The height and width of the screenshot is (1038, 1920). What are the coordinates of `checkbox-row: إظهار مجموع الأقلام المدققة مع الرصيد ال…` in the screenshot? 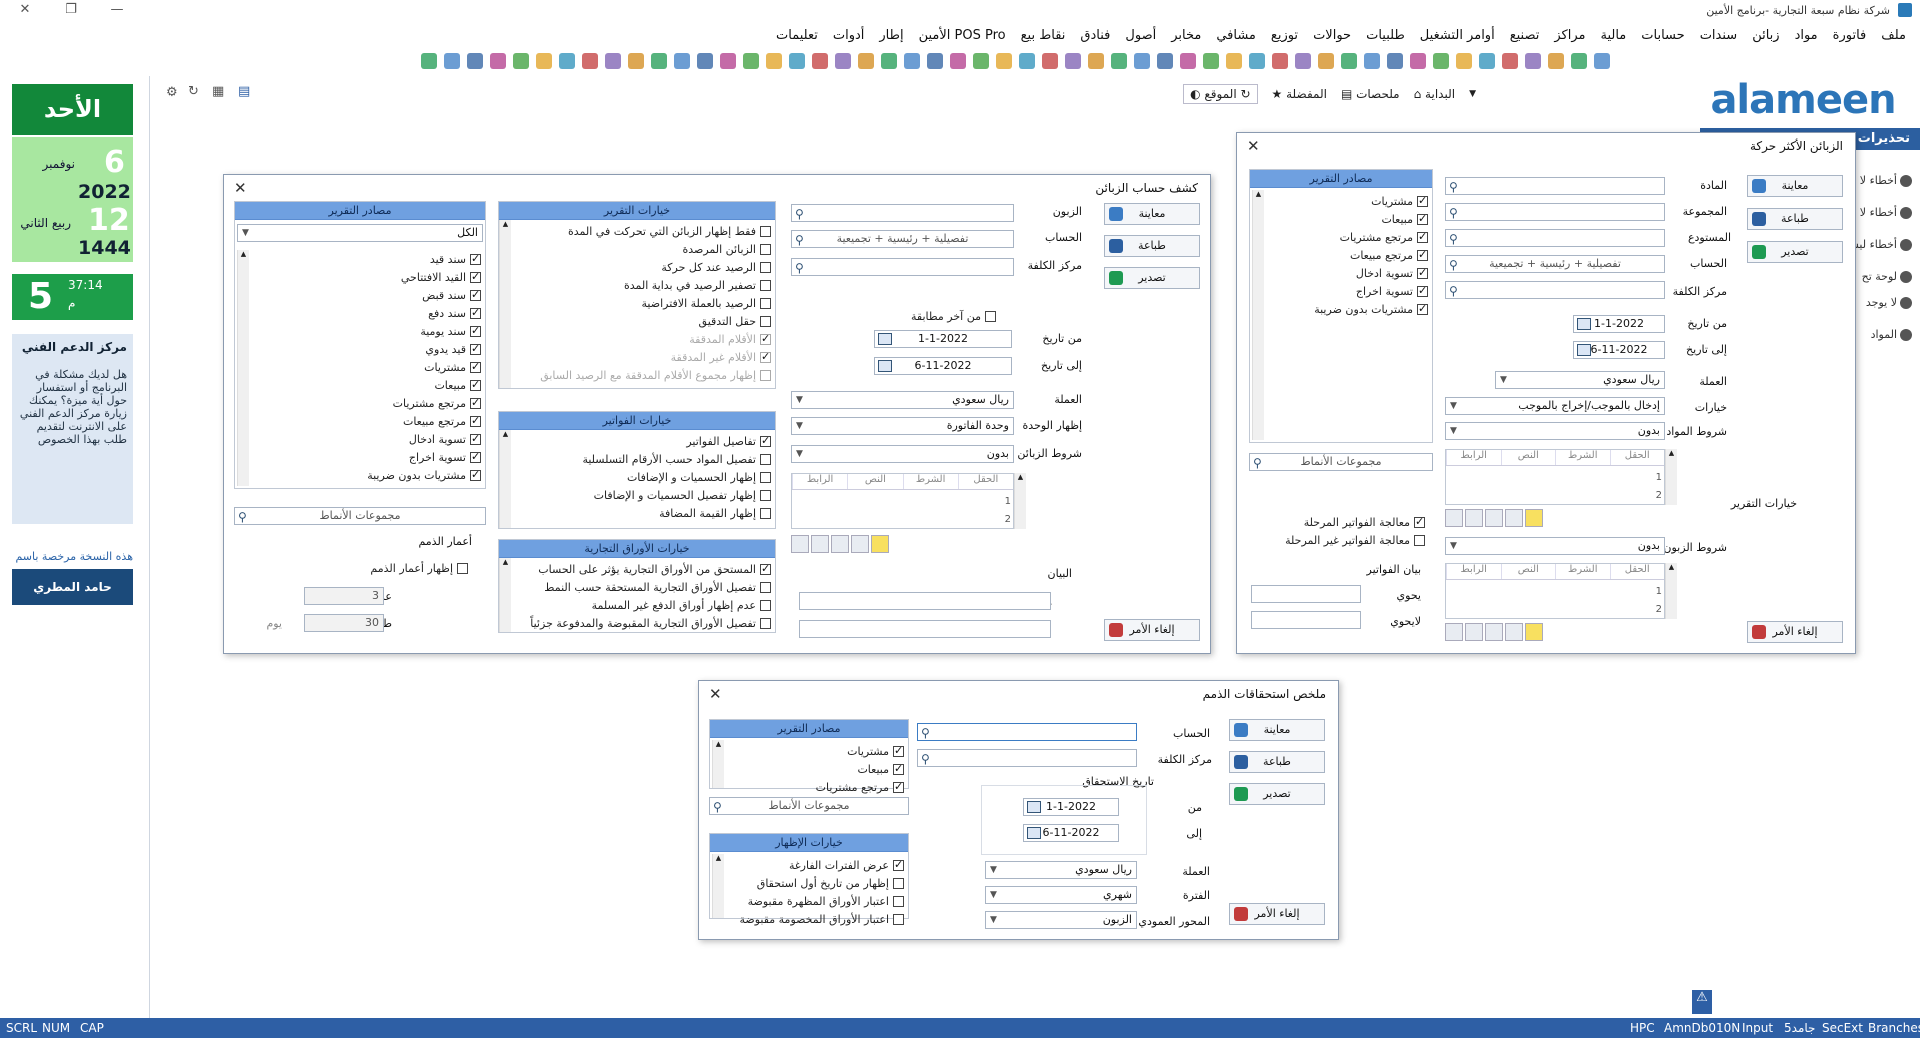 It's located at (655, 375).